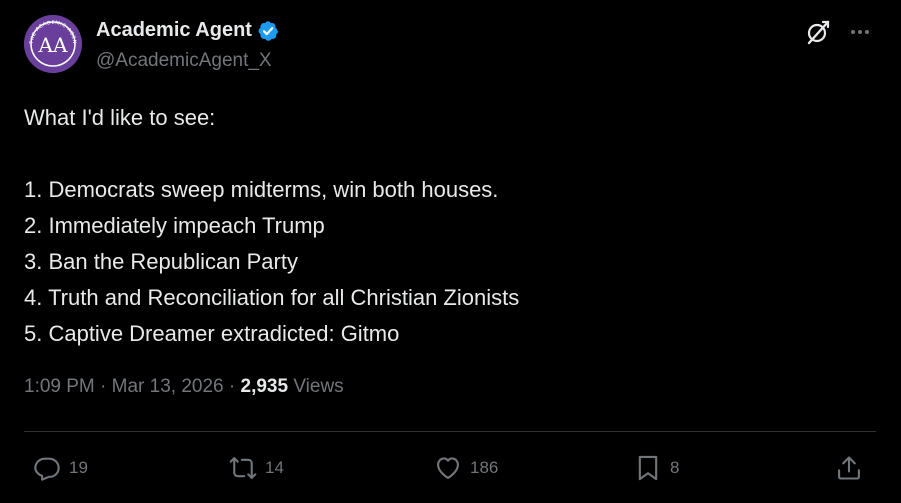  I want to click on views-label: Views, so click(316, 386).